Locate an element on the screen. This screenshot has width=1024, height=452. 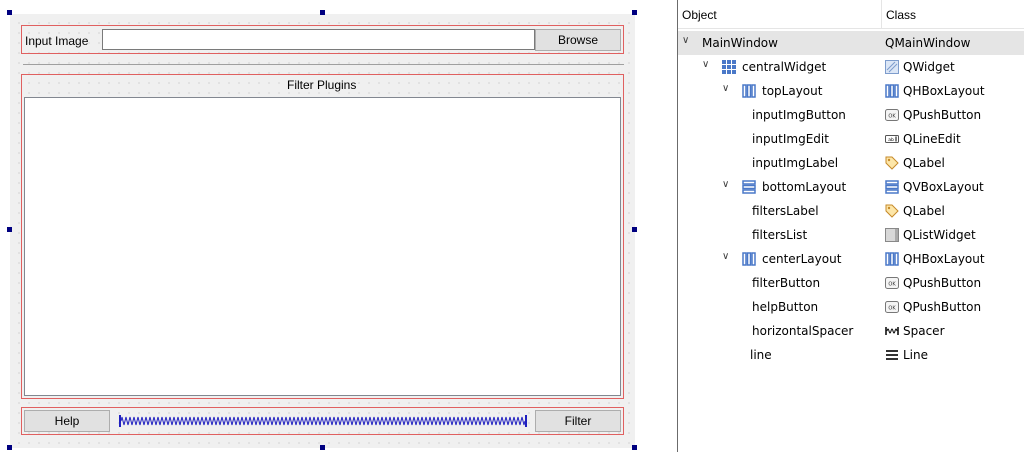
list-widget-icon is located at coordinates (892, 235).